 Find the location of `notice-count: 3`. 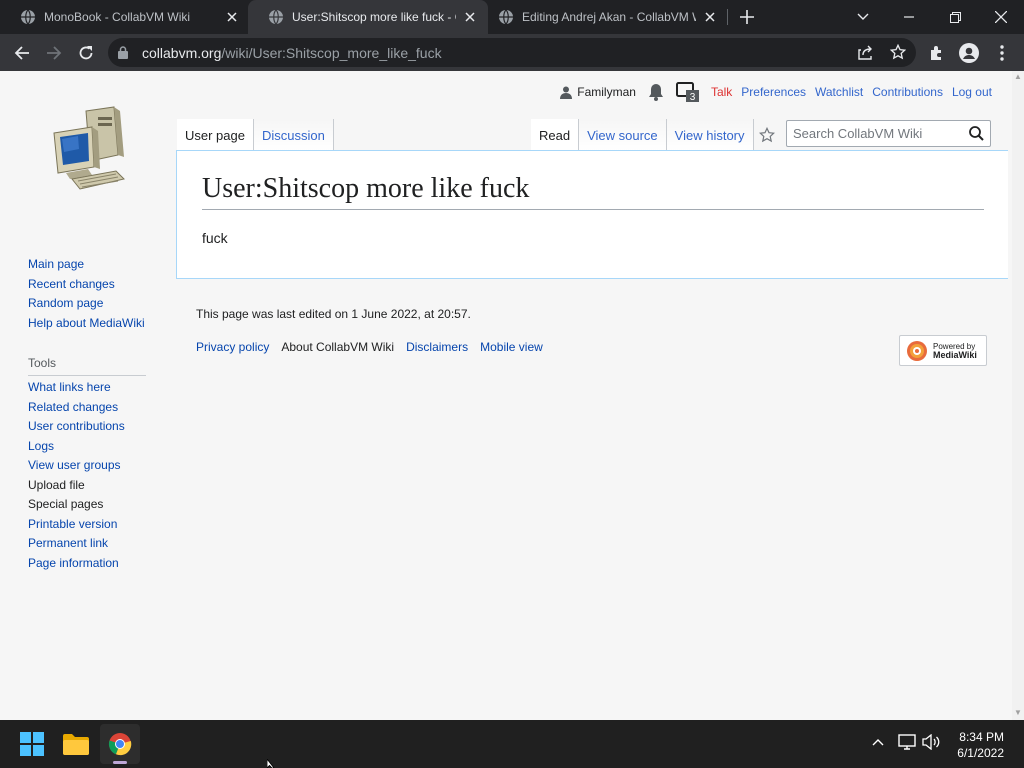

notice-count: 3 is located at coordinates (693, 97).